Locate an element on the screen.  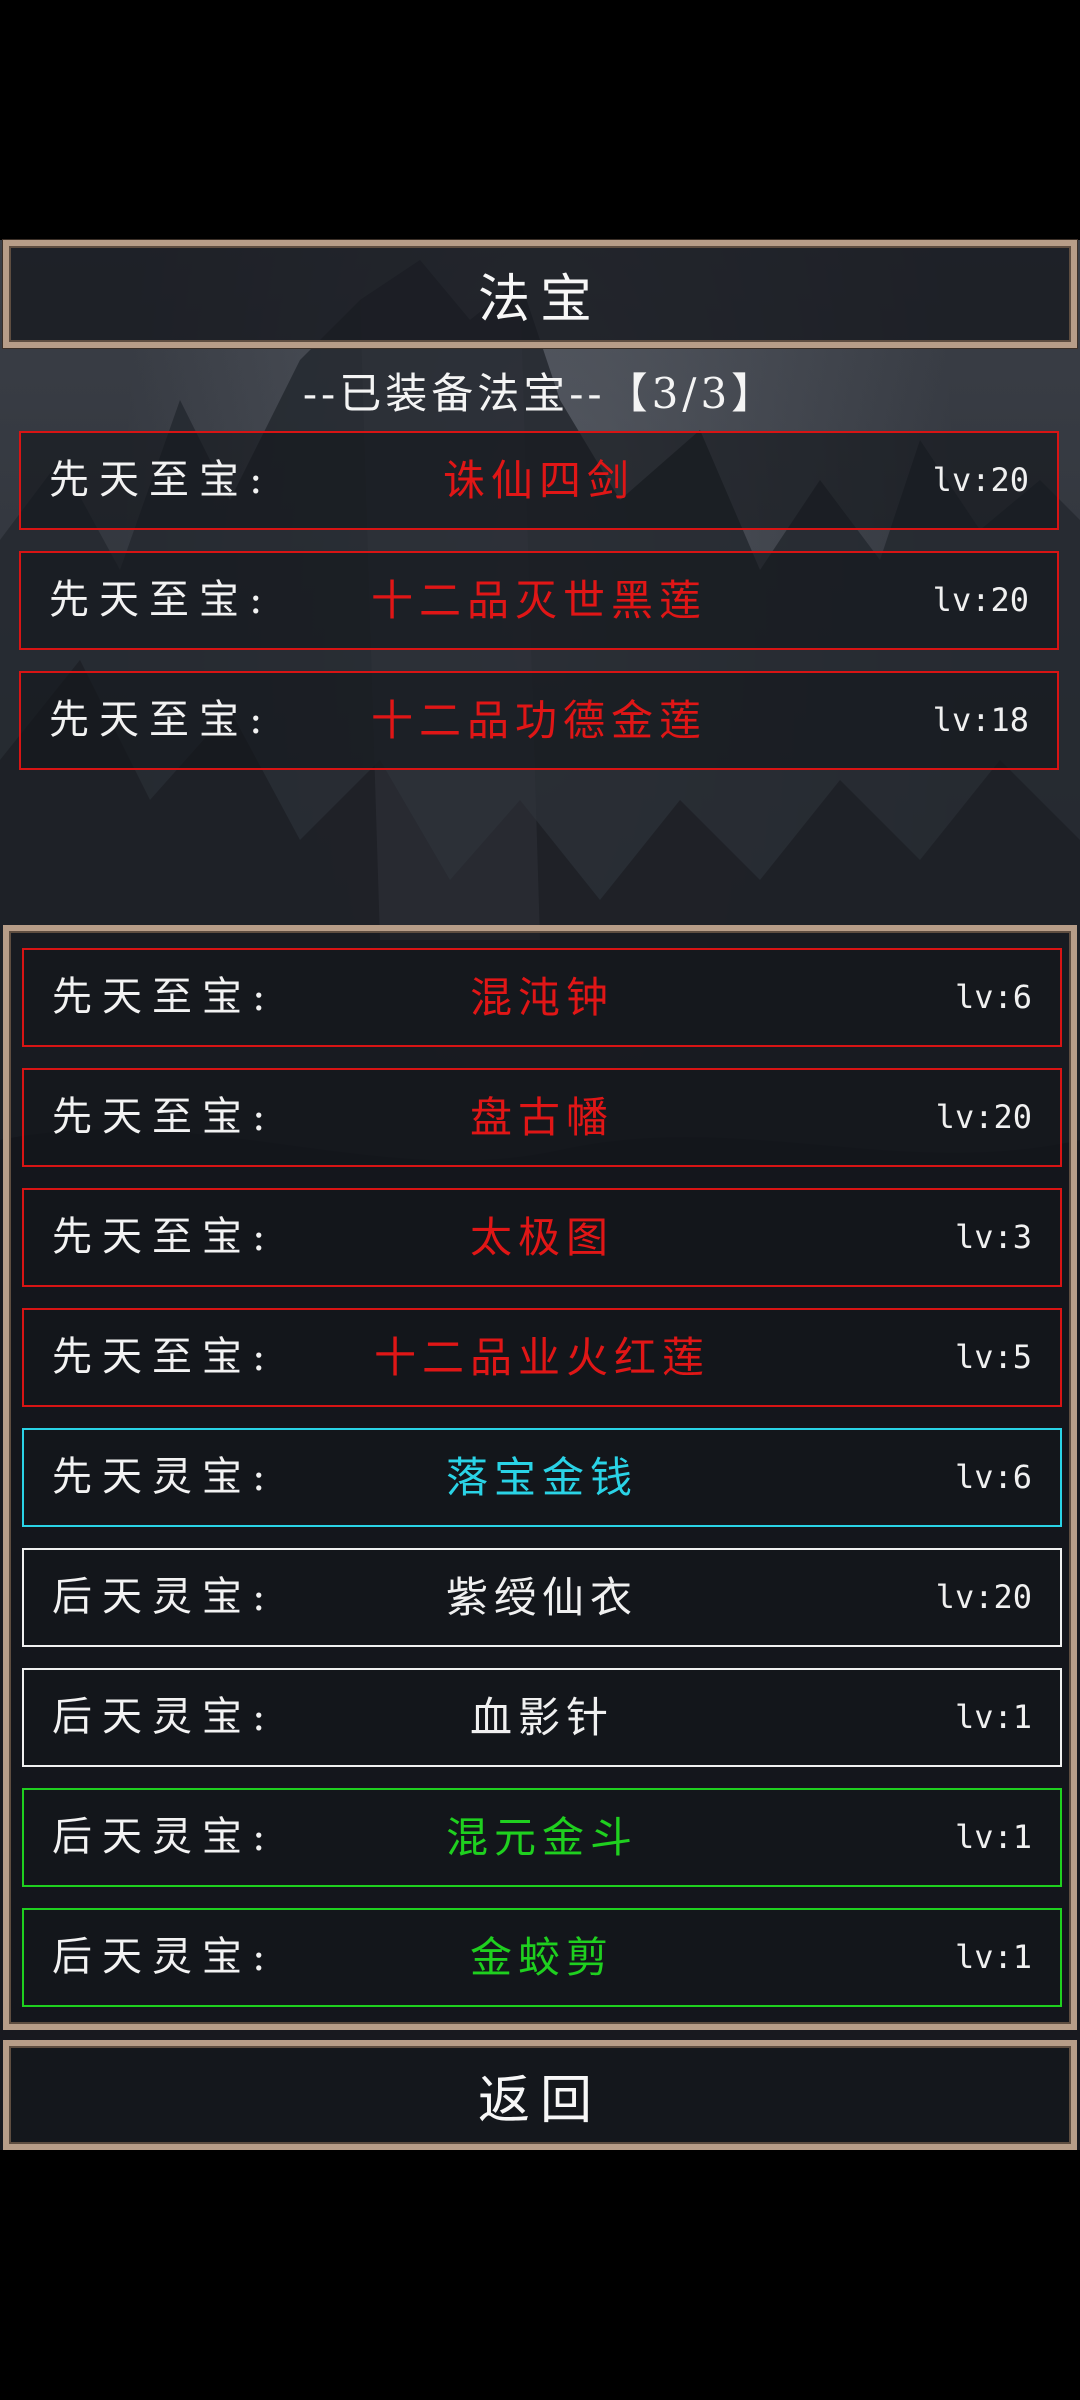
item-name: 十二品灭世黑莲 is located at coordinates (538, 600).